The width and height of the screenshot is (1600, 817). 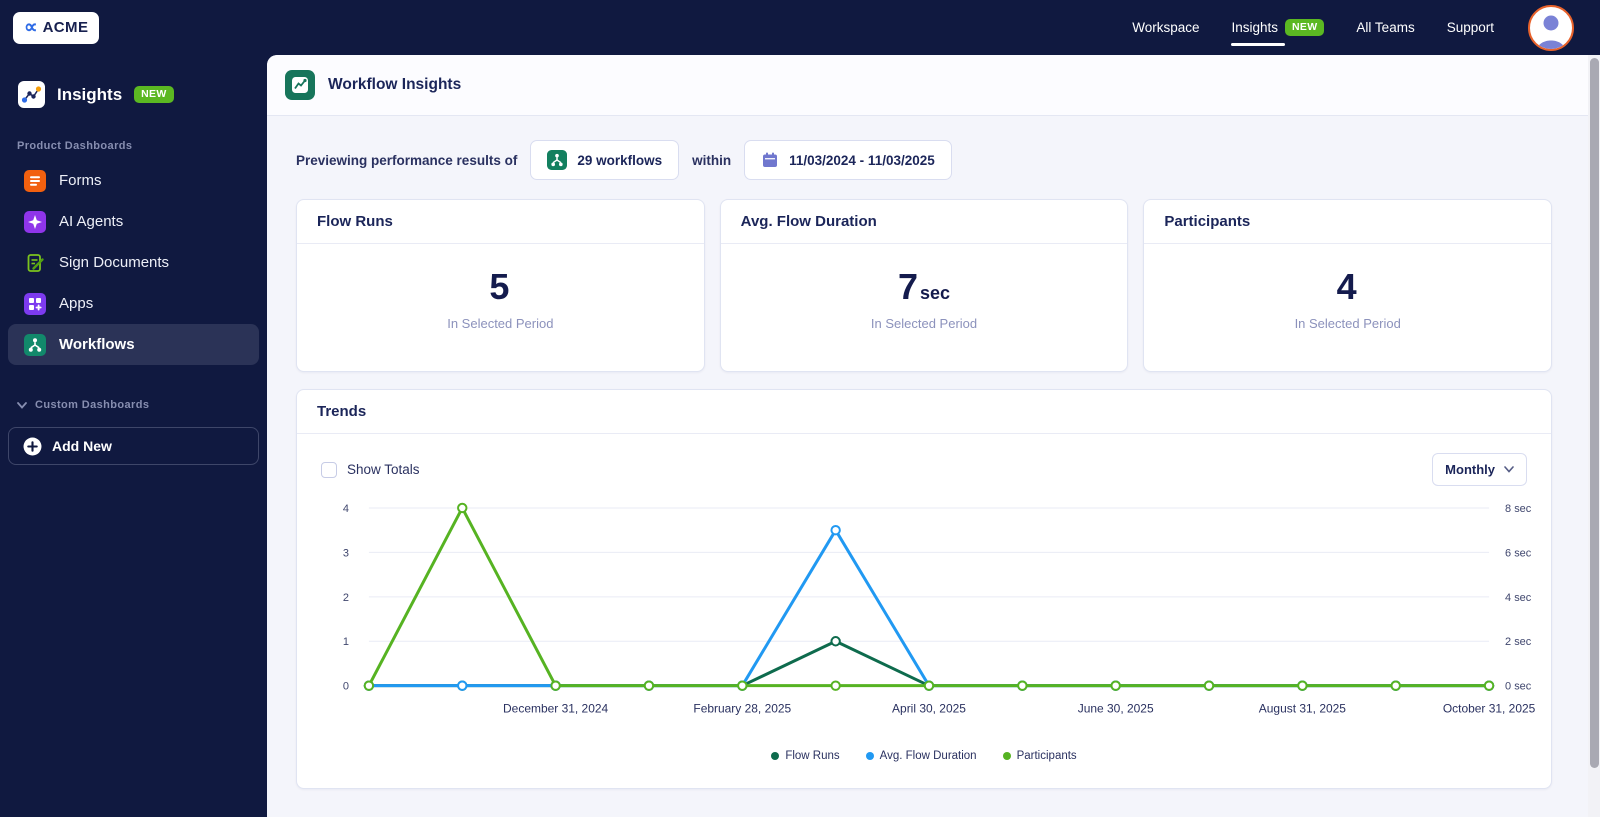 I want to click on workflow-mini-icon, so click(x=557, y=160).